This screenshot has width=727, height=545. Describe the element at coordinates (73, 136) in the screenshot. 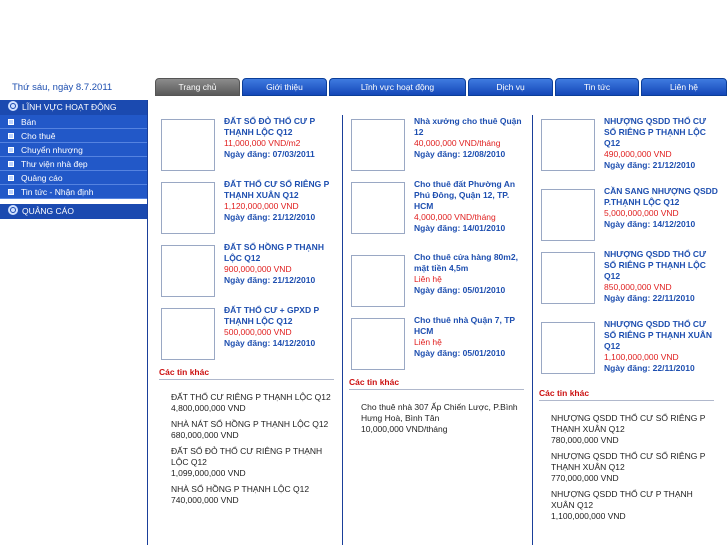

I see `sidebar-item-rent: Cho thuê` at that location.